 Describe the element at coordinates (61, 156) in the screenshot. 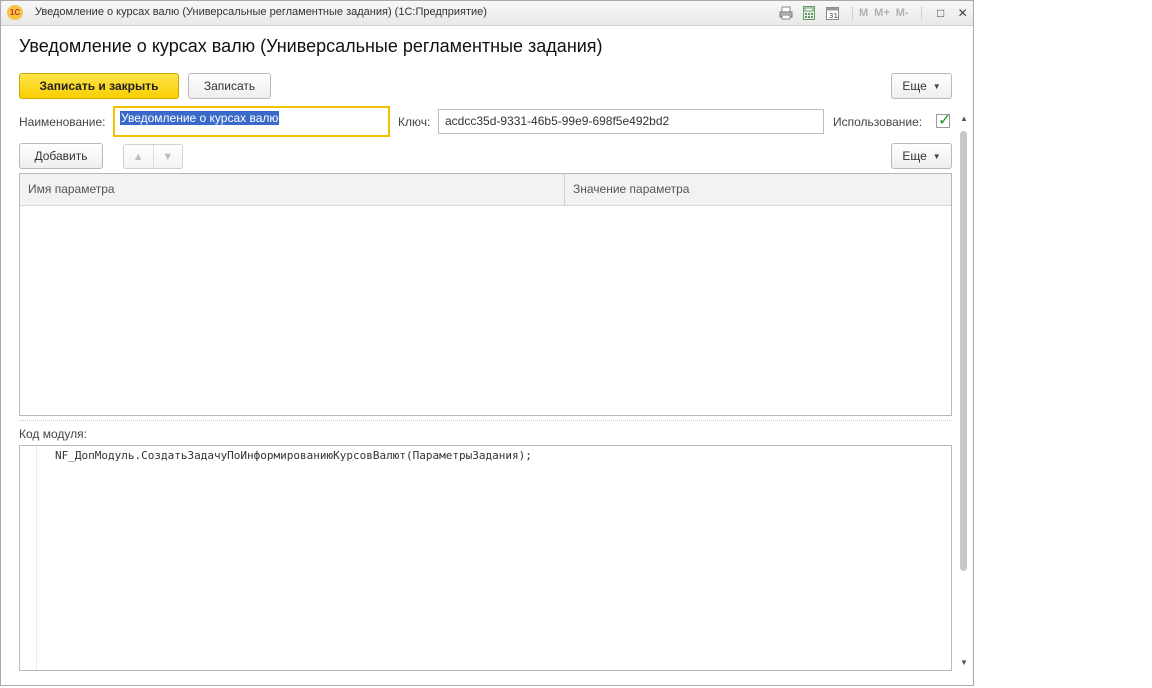

I see `add-button: Добавить` at that location.